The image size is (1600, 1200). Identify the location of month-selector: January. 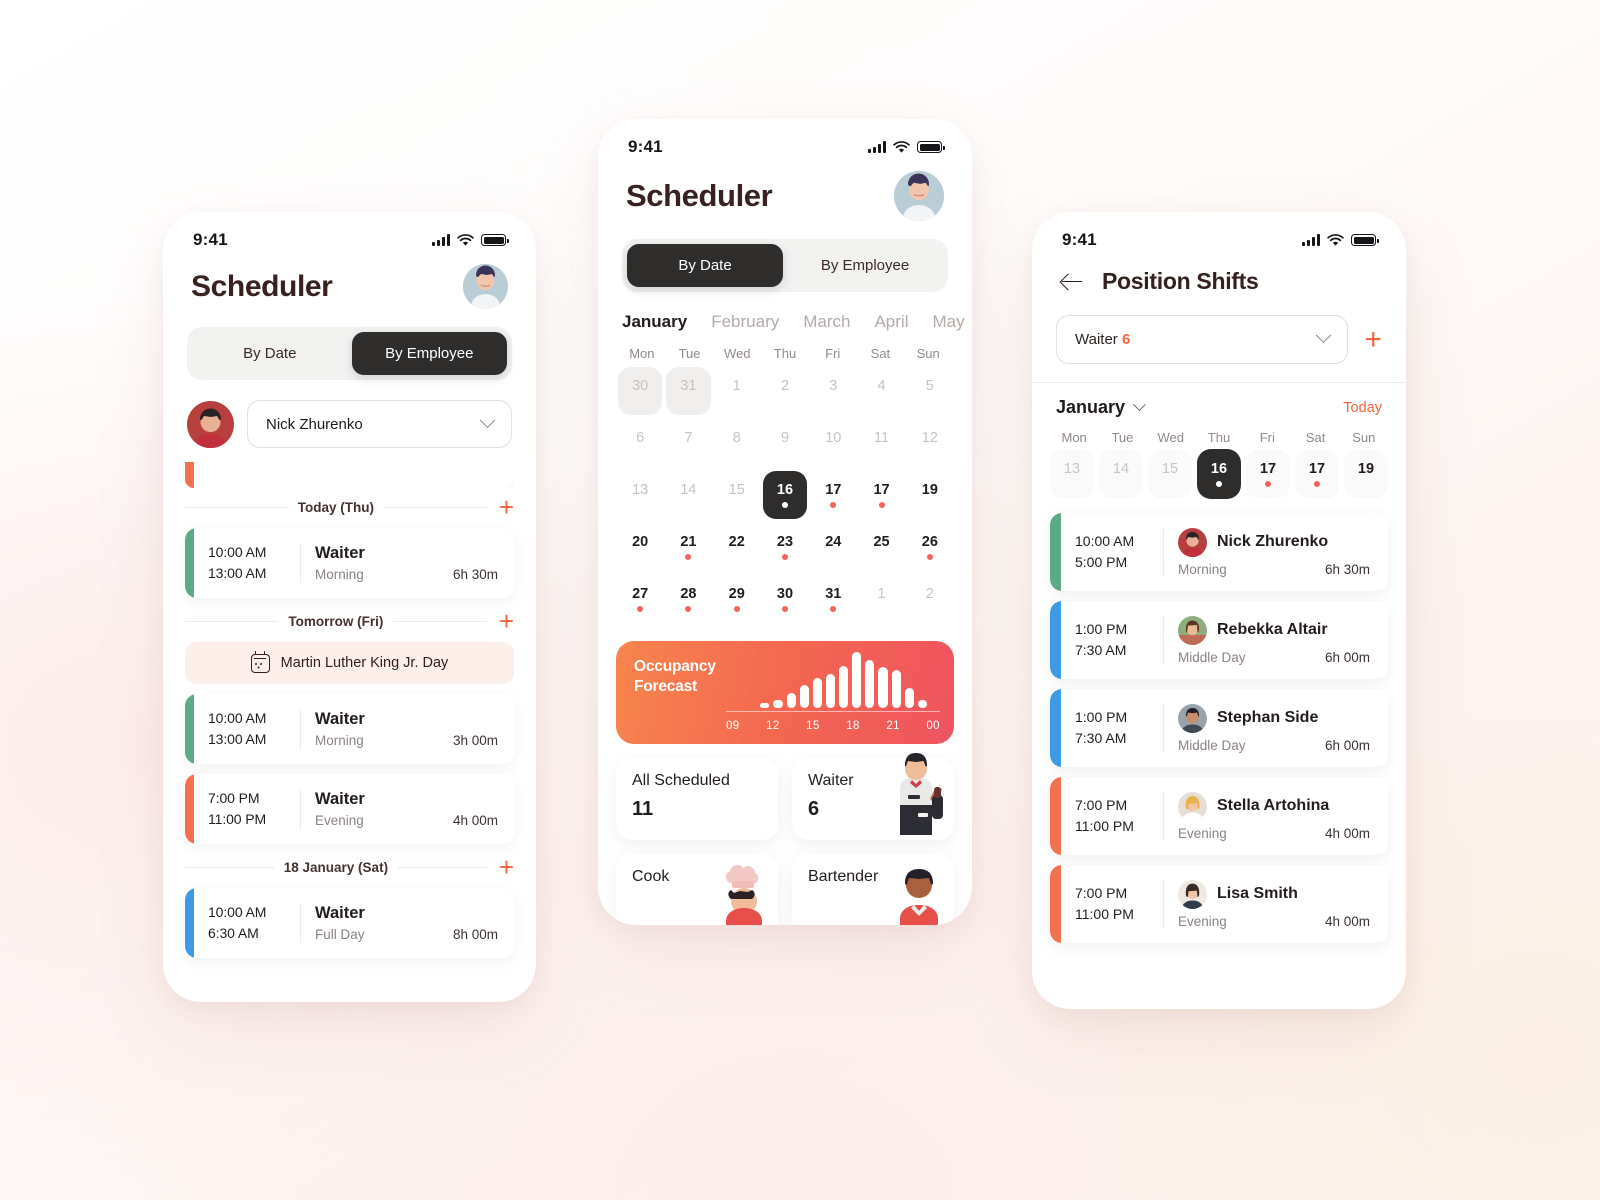
(1101, 407).